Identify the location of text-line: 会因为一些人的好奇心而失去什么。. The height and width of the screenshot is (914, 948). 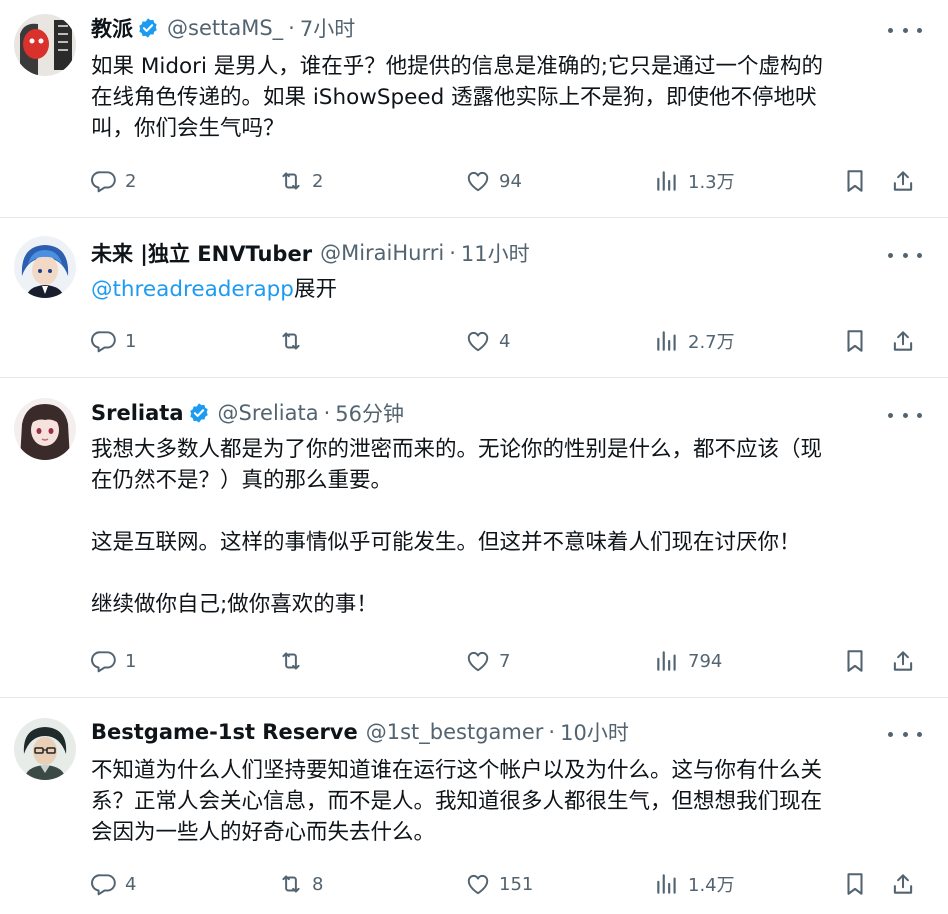
(263, 832).